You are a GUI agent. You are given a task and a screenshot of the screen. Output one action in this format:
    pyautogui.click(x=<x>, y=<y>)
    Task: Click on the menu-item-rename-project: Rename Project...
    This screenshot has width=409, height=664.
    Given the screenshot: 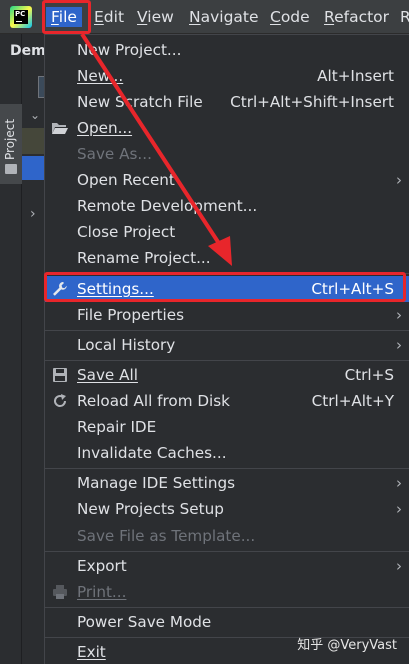 What is the action you would take?
    pyautogui.click(x=227, y=258)
    